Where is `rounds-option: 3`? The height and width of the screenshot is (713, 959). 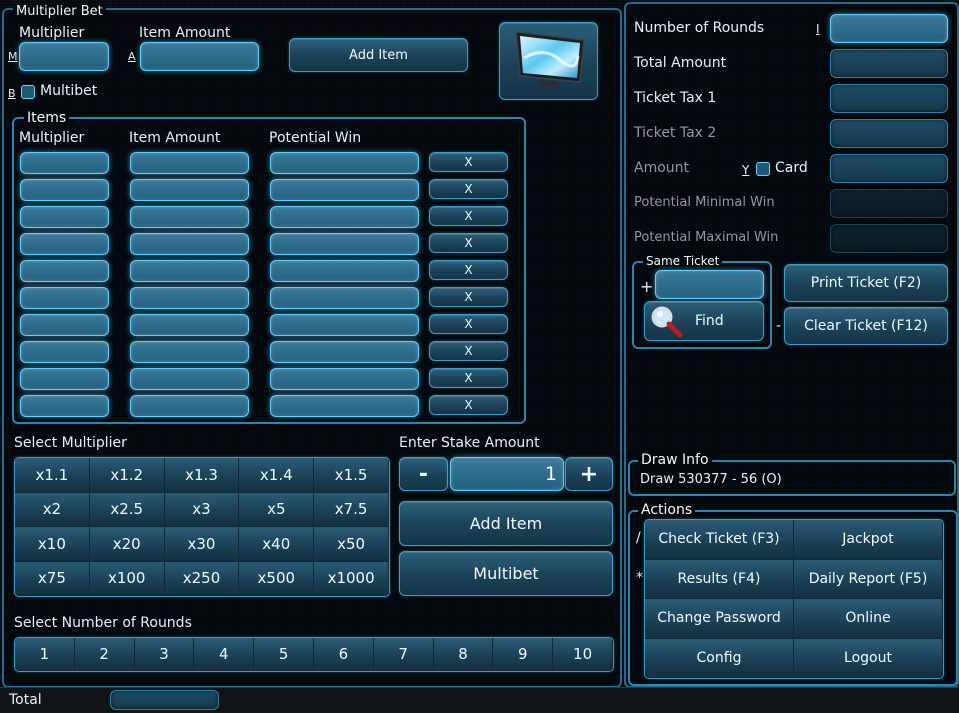
rounds-option: 3 is located at coordinates (164, 654).